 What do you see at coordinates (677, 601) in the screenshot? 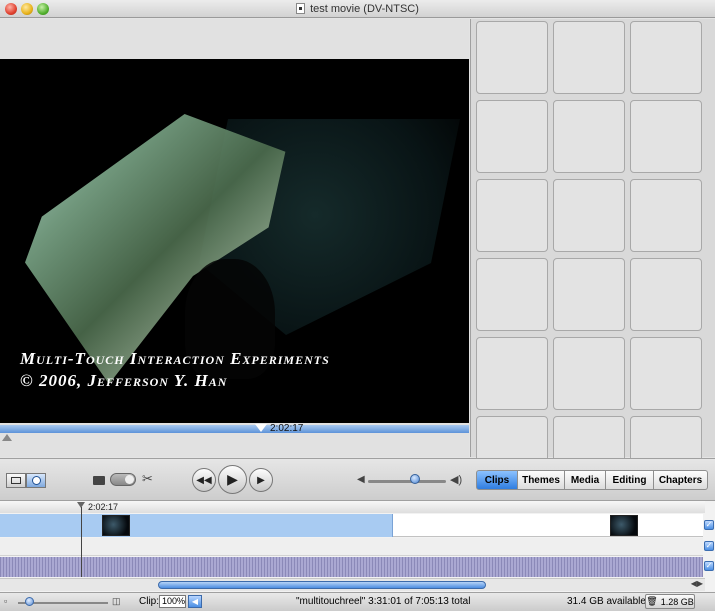
I see `trash-size: 1.28 GB` at bounding box center [677, 601].